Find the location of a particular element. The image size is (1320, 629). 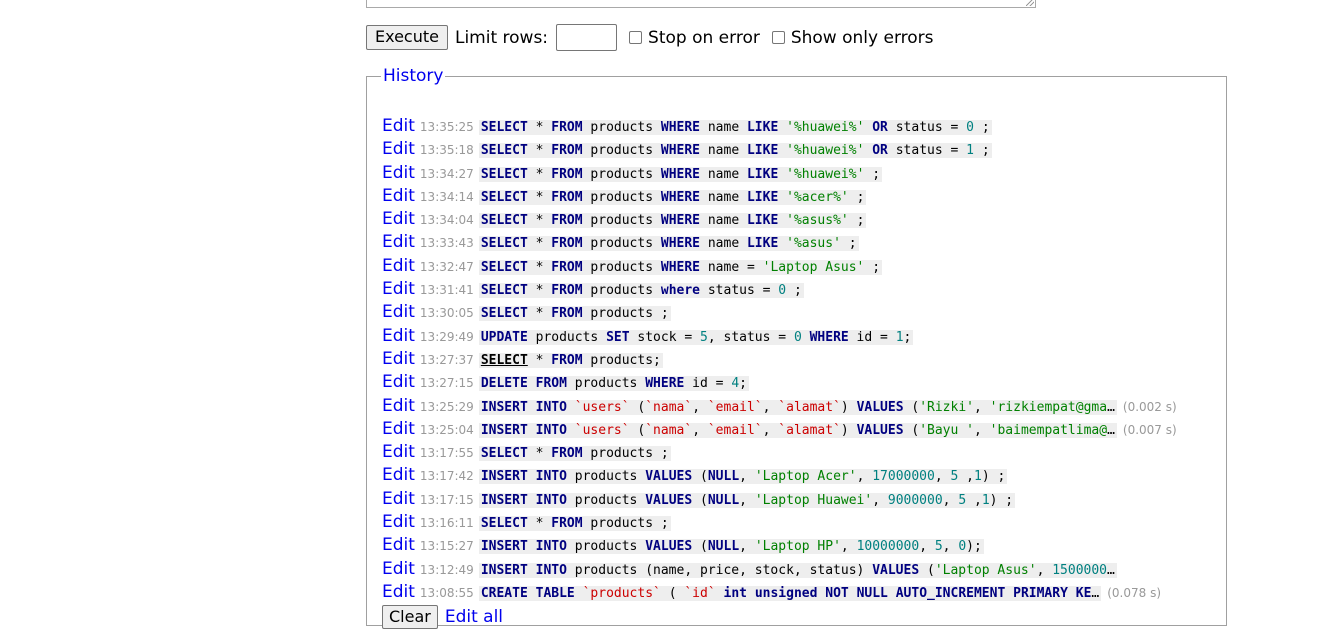

sql-token: '%huawei%' is located at coordinates (825, 151).